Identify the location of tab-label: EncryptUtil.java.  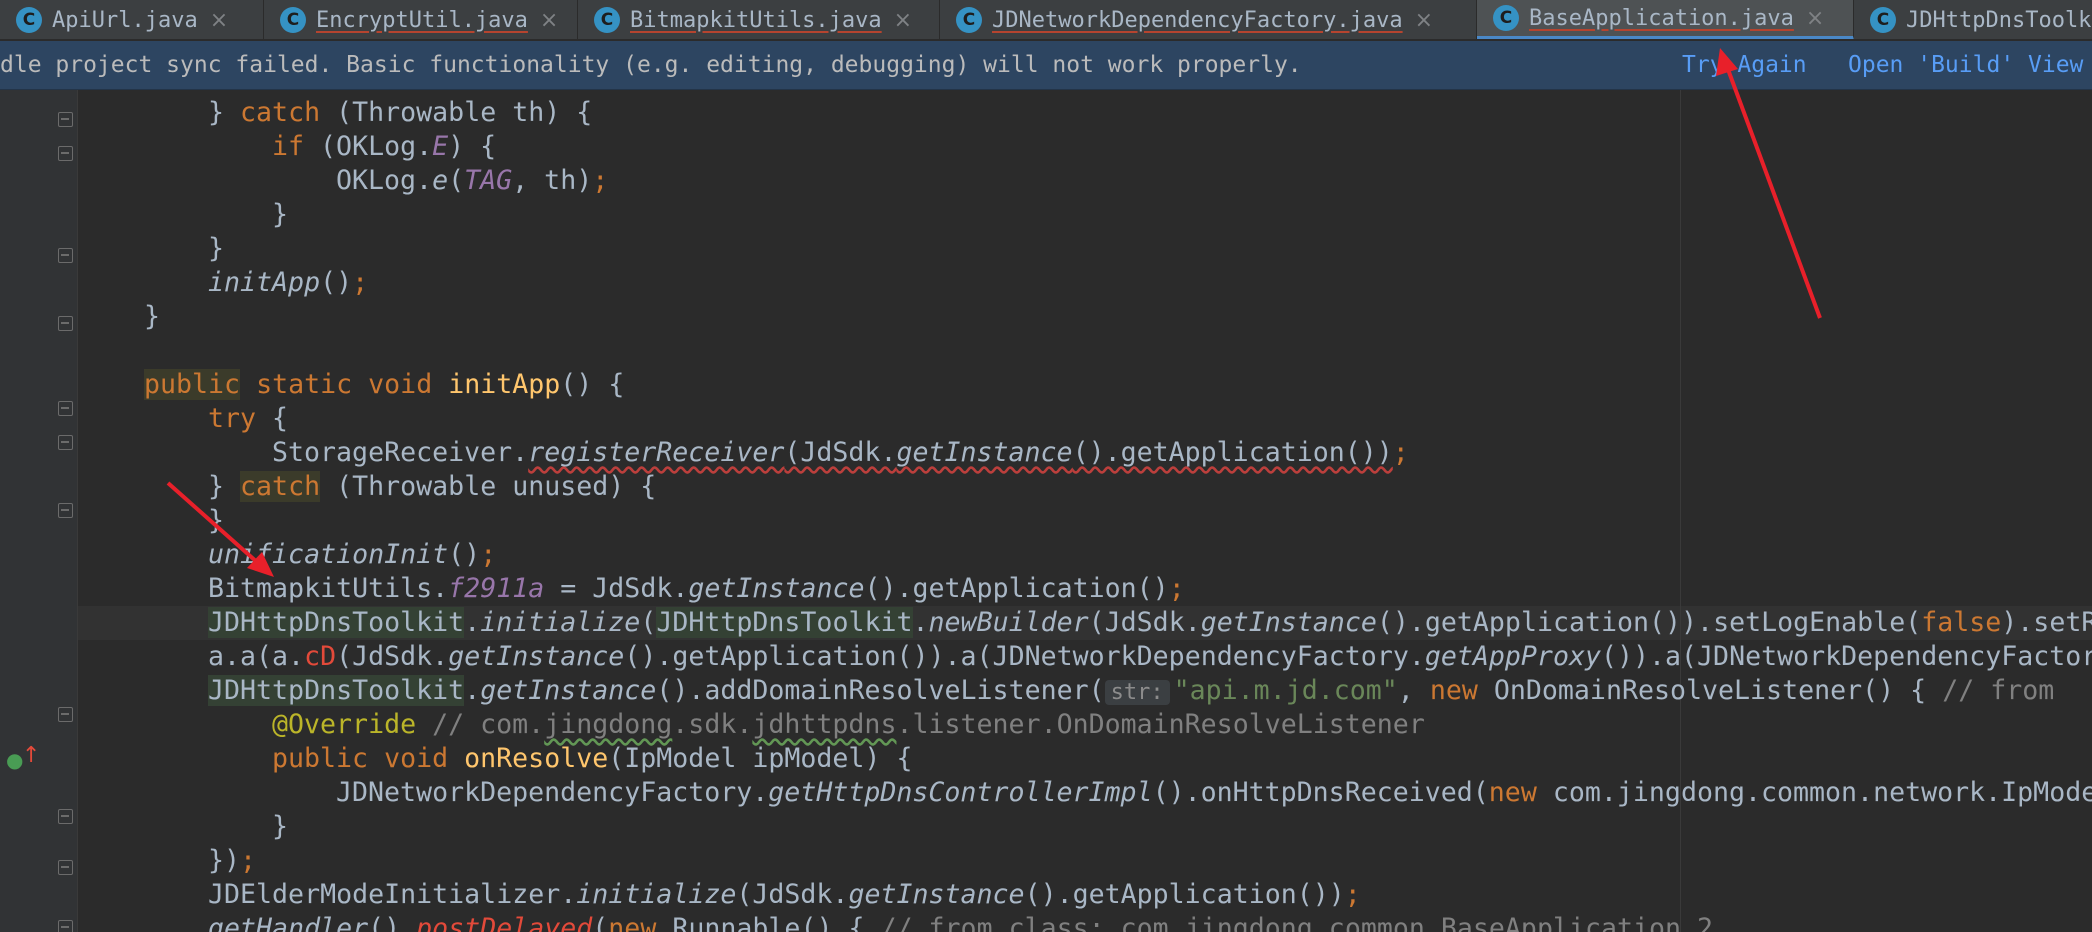
(422, 20).